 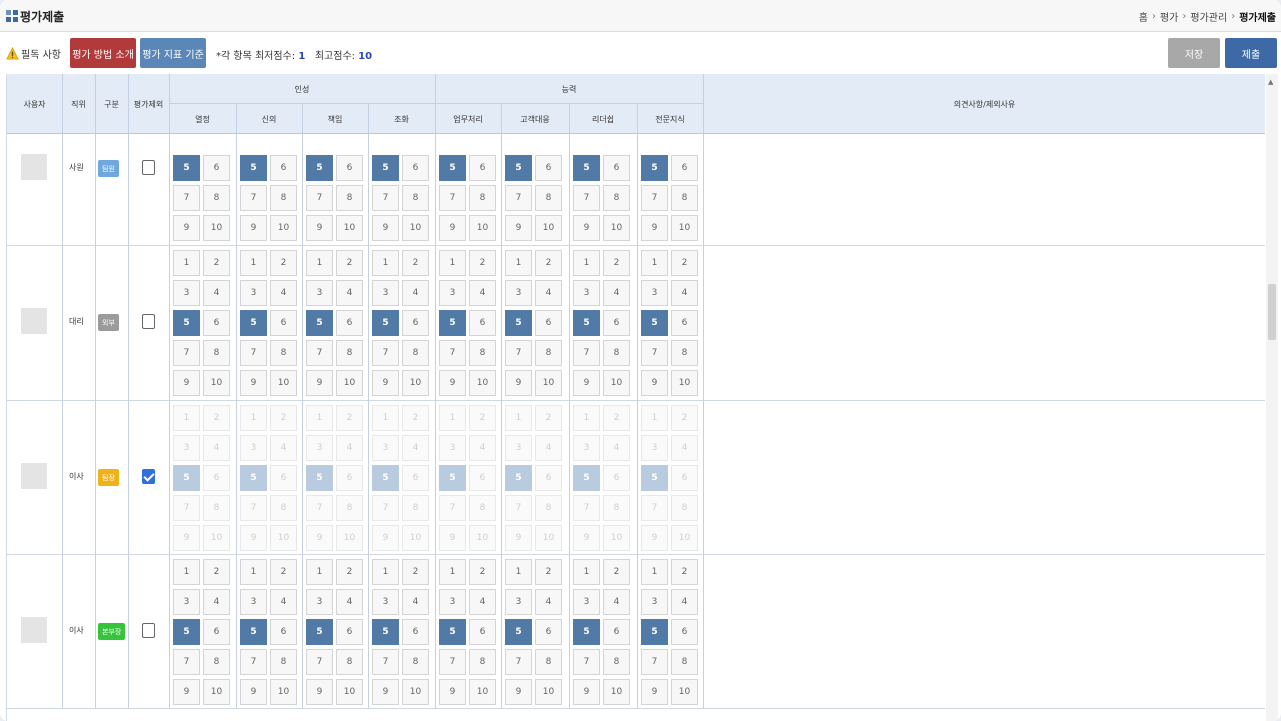 I want to click on breadcrumb-management: 평가관리, so click(x=1208, y=16).